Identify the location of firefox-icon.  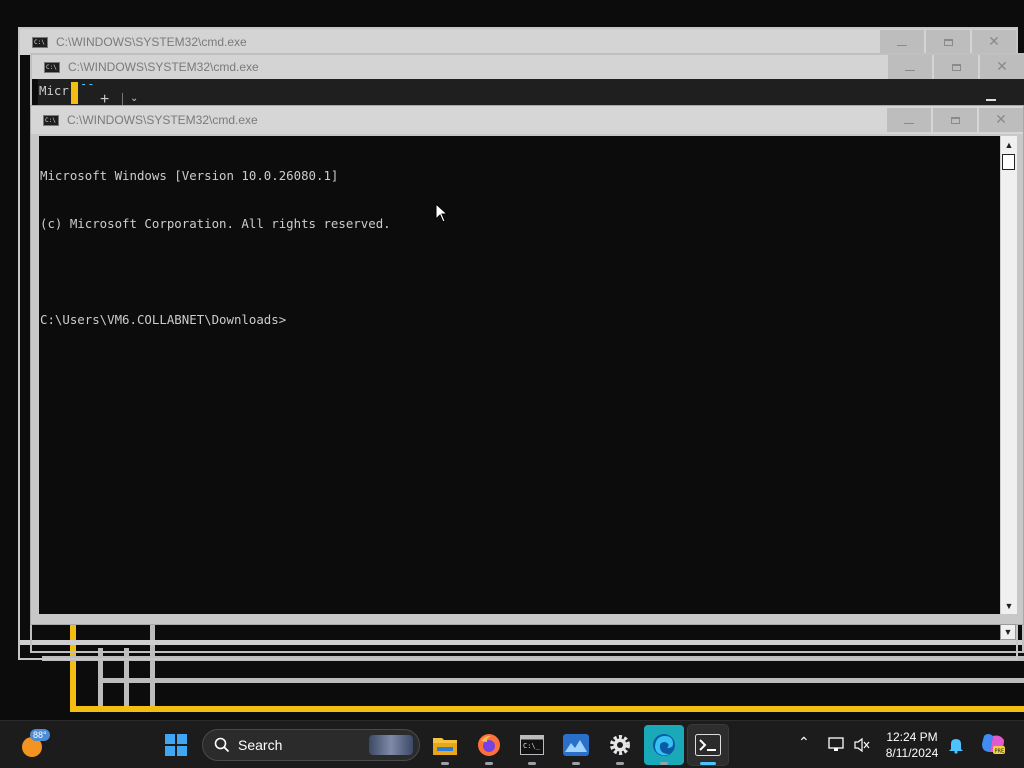
(489, 745).